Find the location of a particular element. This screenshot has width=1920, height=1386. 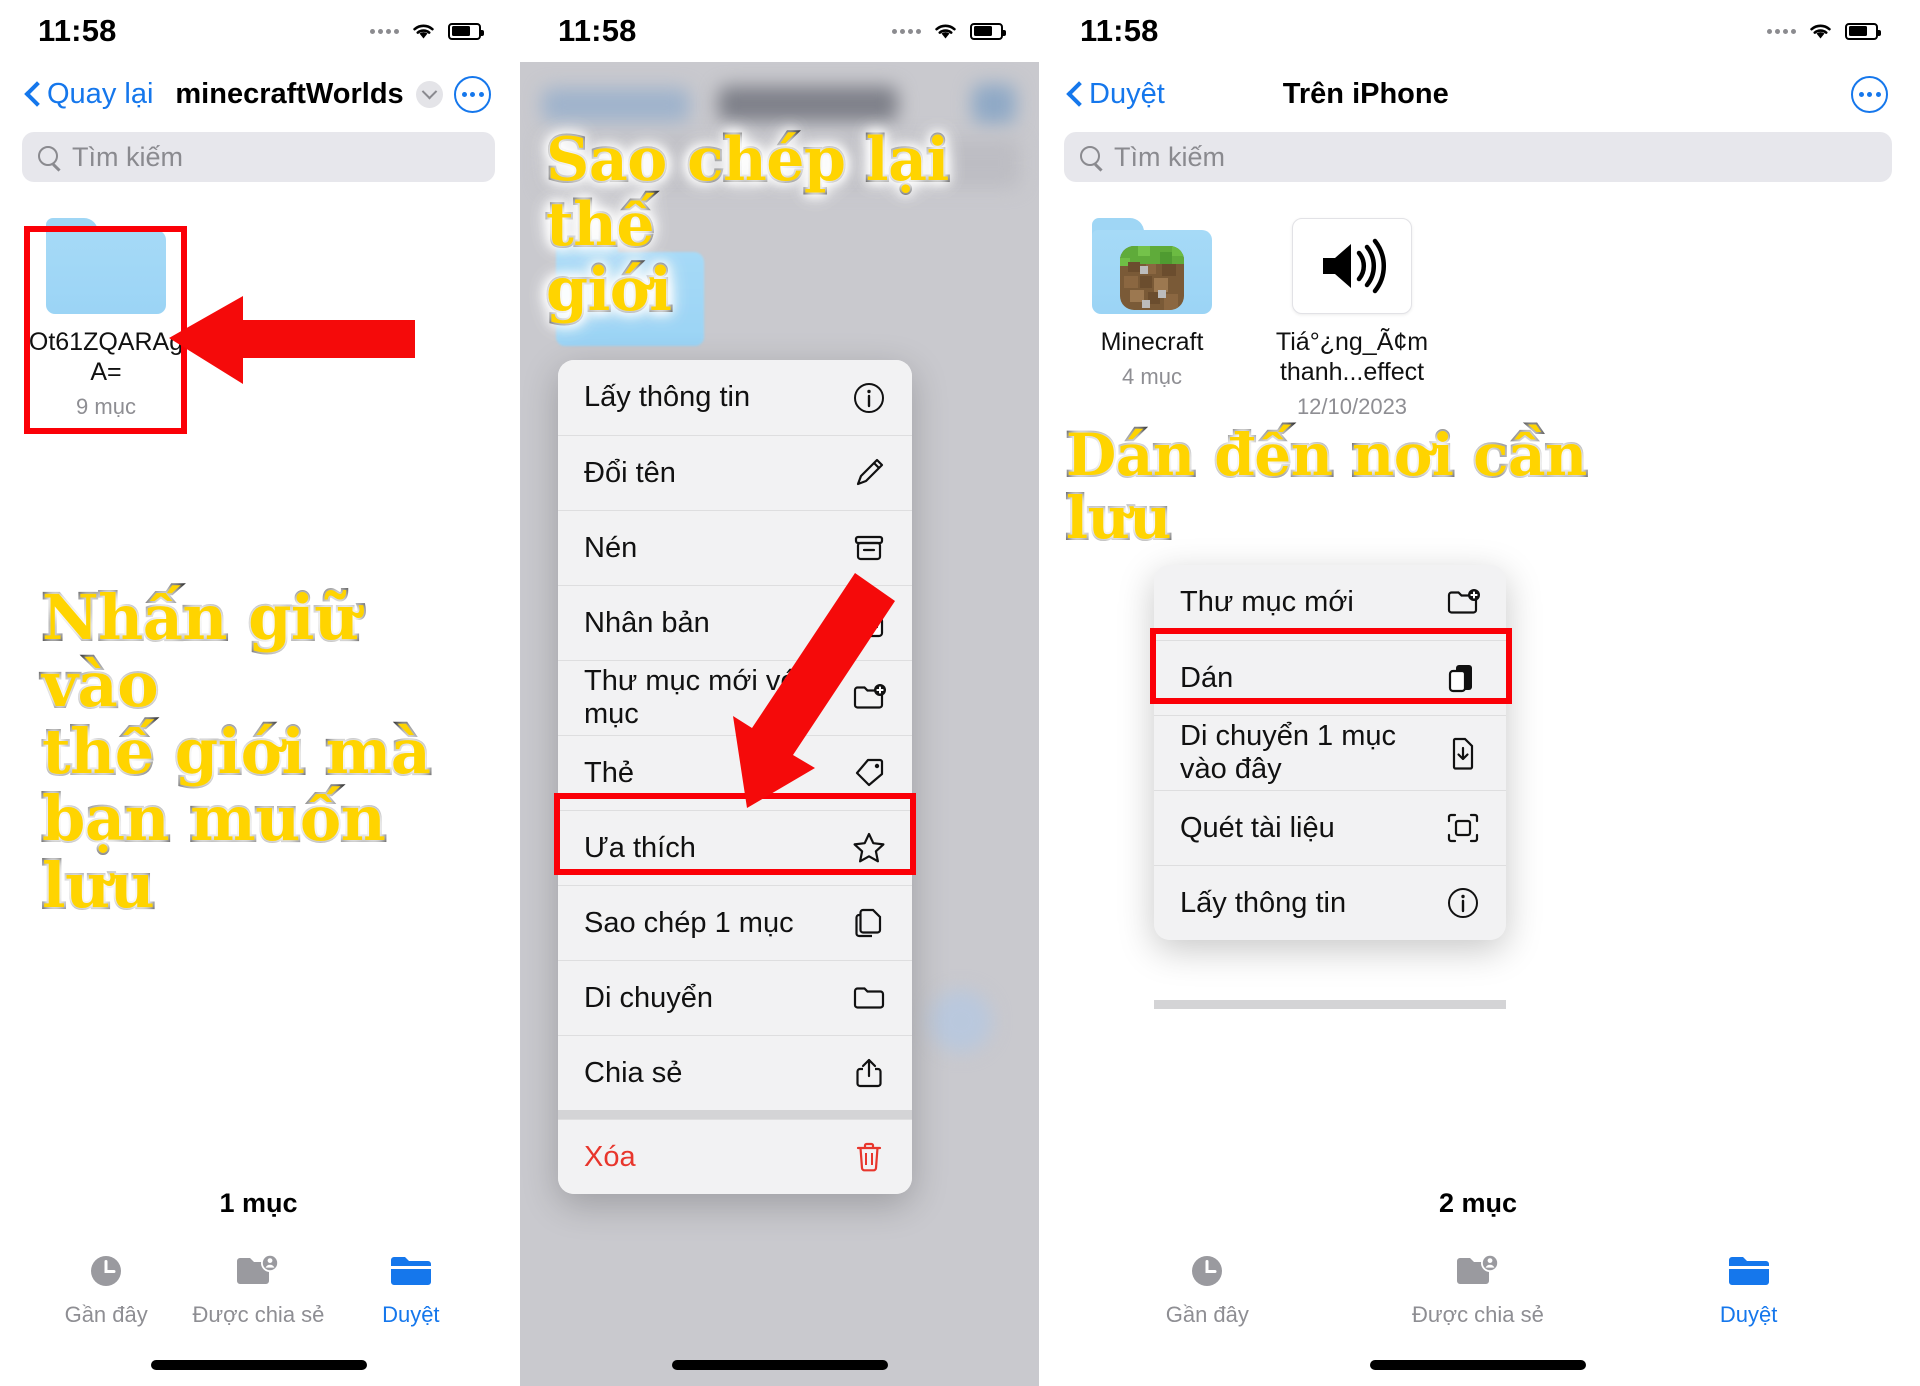

signal-dots-icon is located at coordinates (906, 31).